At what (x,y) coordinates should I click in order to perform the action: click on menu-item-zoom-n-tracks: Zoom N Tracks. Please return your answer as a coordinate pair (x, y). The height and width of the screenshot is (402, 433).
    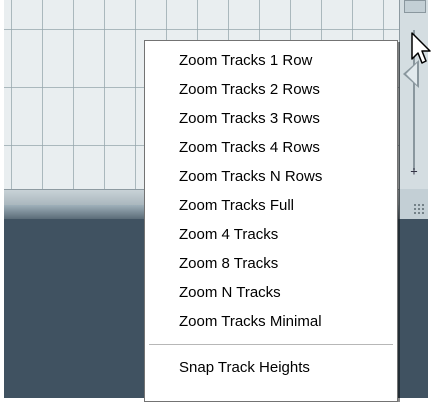
    Looking at the image, I should click on (271, 292).